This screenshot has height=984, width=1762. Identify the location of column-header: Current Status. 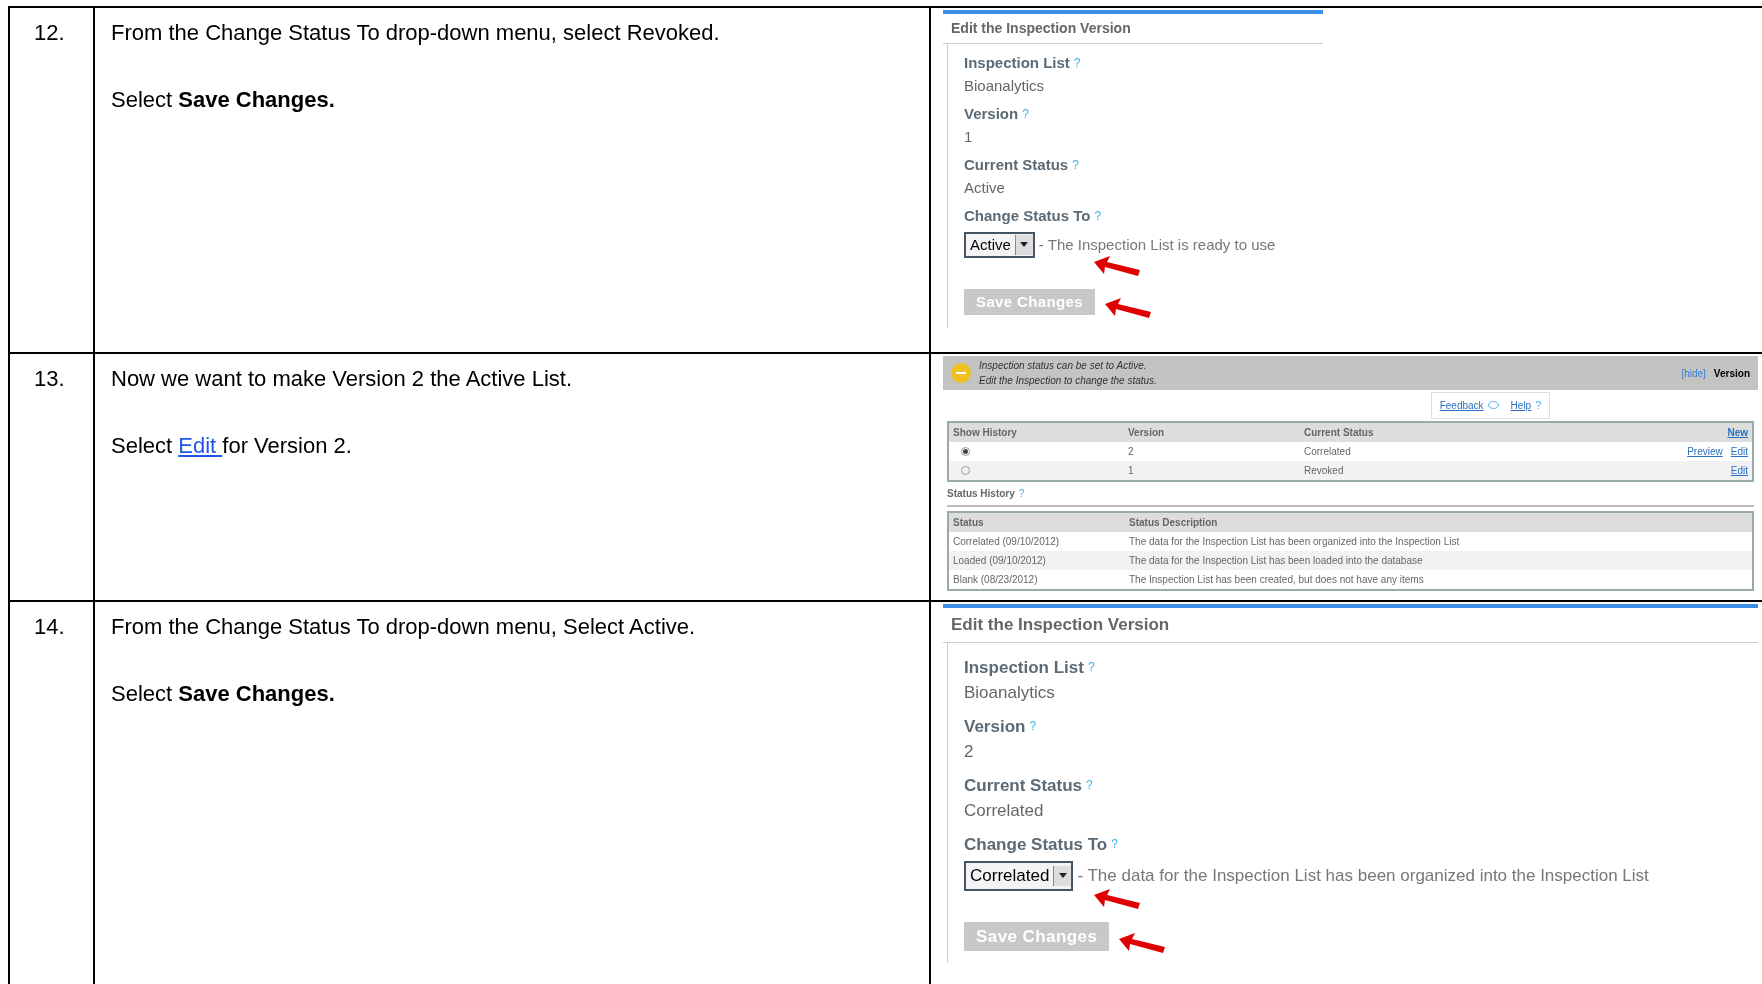
(1339, 432).